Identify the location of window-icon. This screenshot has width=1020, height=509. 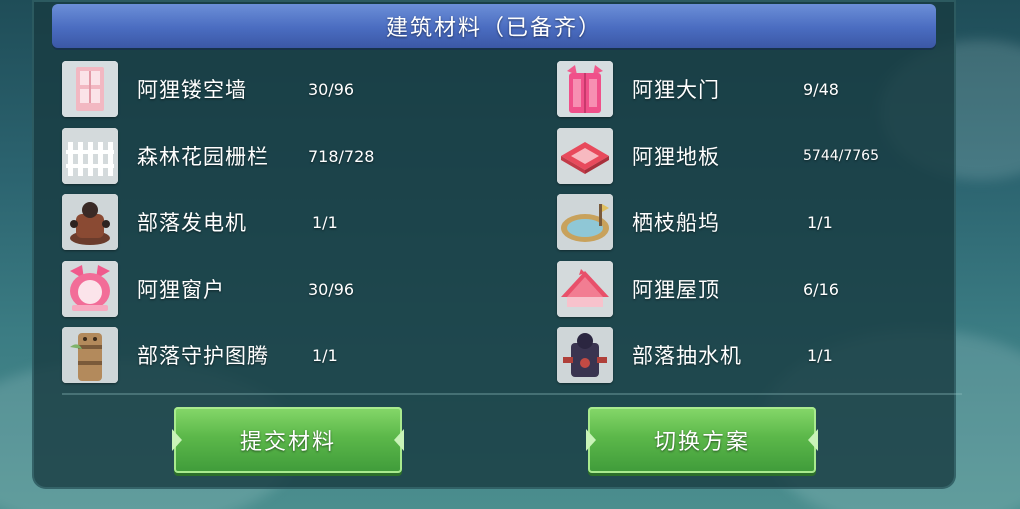
(90, 289).